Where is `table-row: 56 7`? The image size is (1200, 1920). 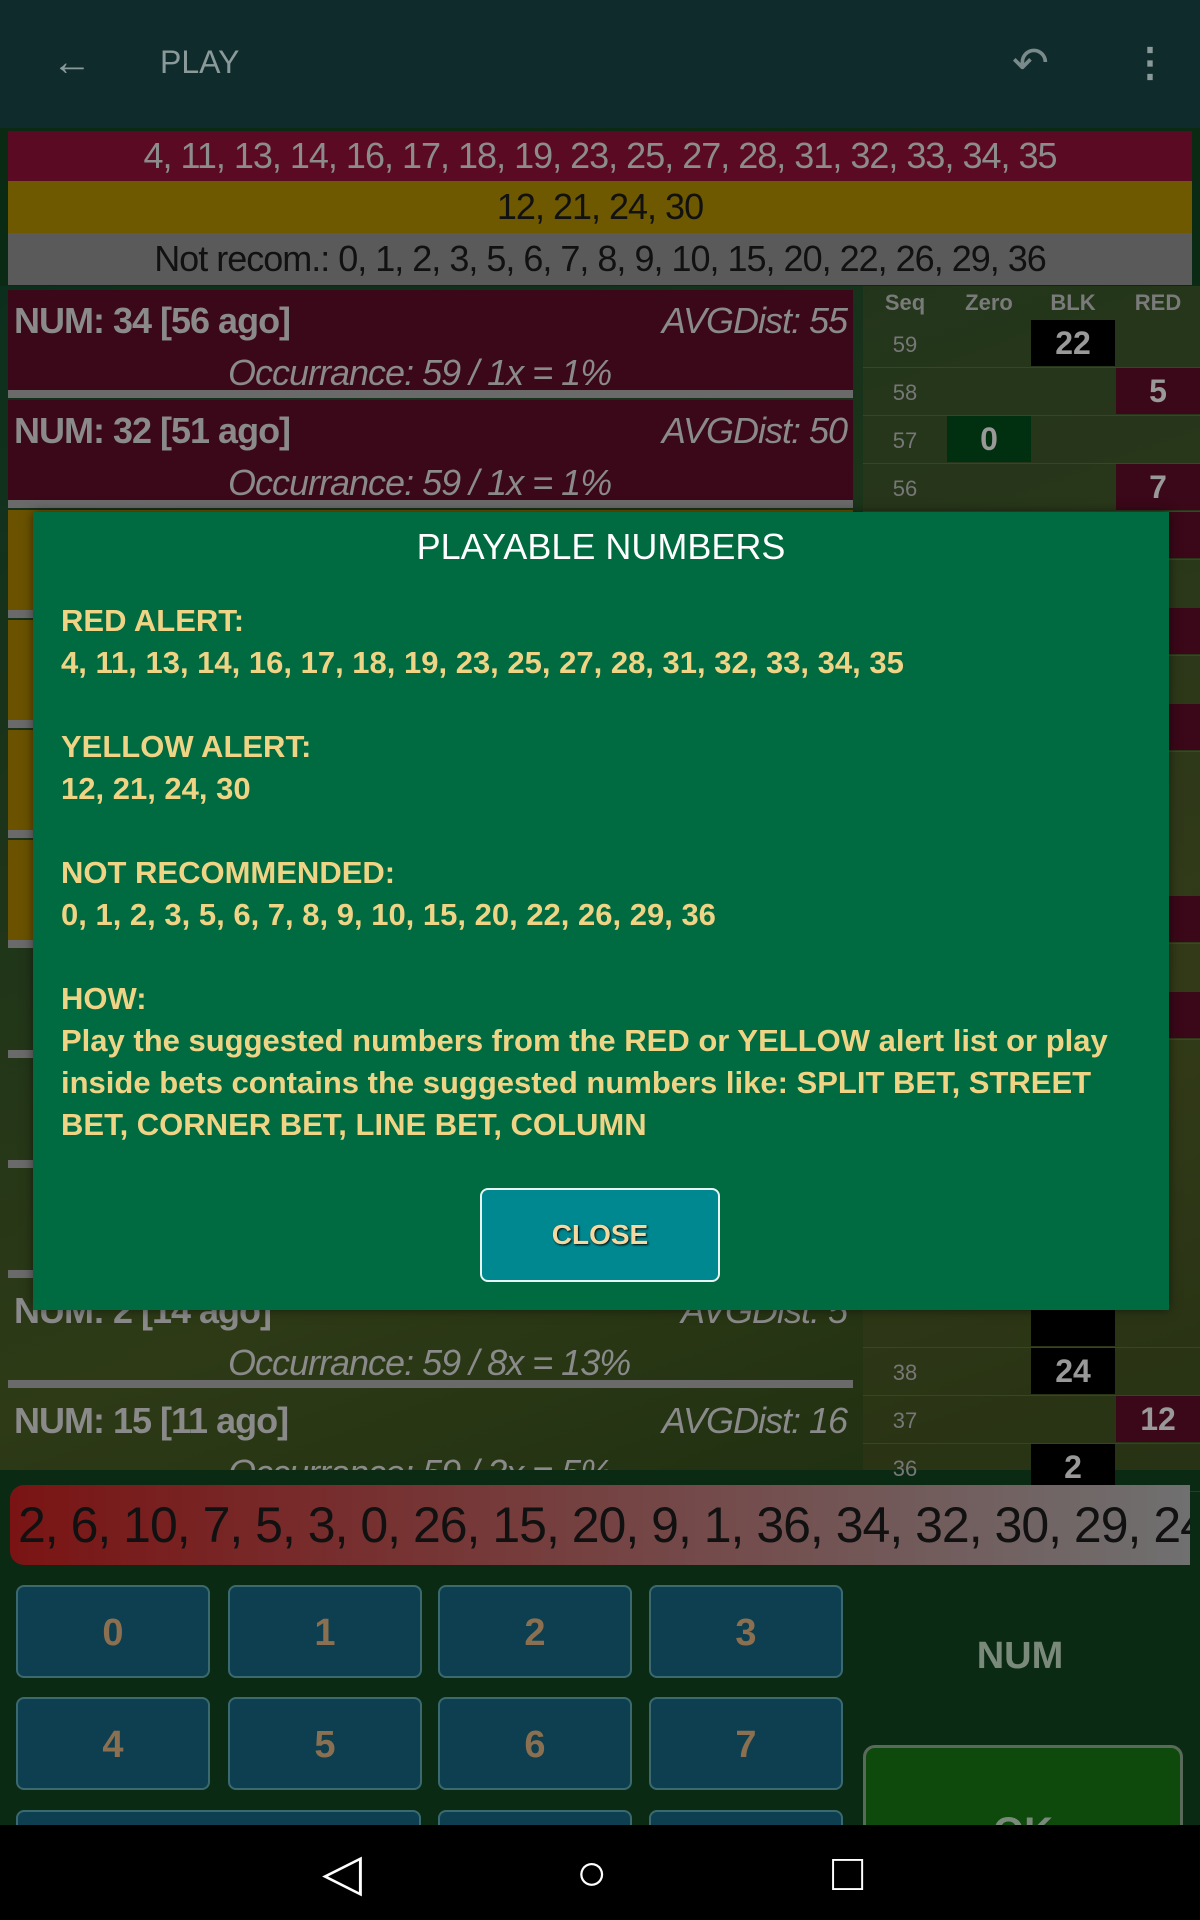 table-row: 56 7 is located at coordinates (1031, 488).